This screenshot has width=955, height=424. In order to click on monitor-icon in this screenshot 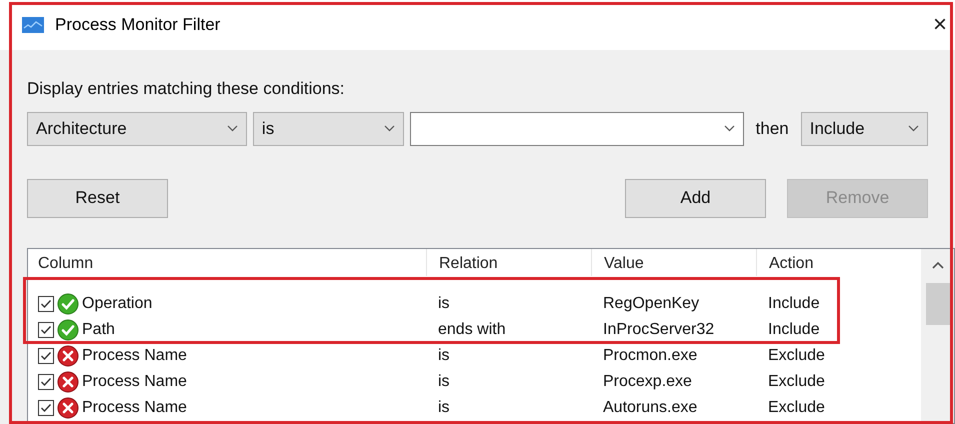, I will do `click(33, 25)`.